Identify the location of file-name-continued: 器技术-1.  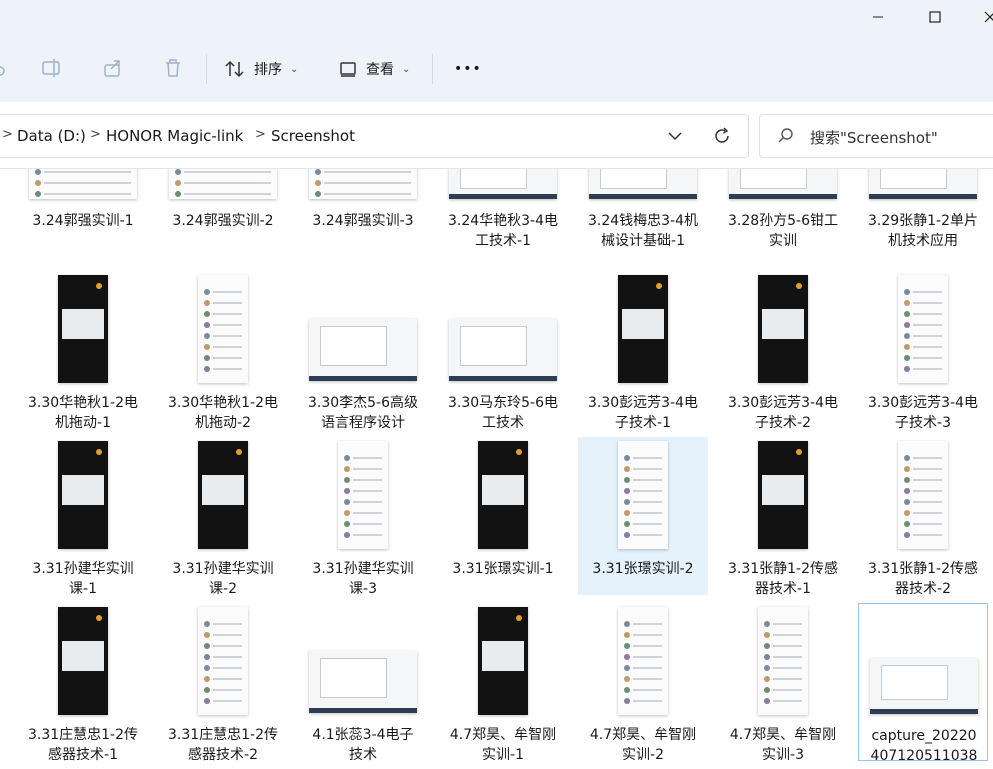
(783, 589).